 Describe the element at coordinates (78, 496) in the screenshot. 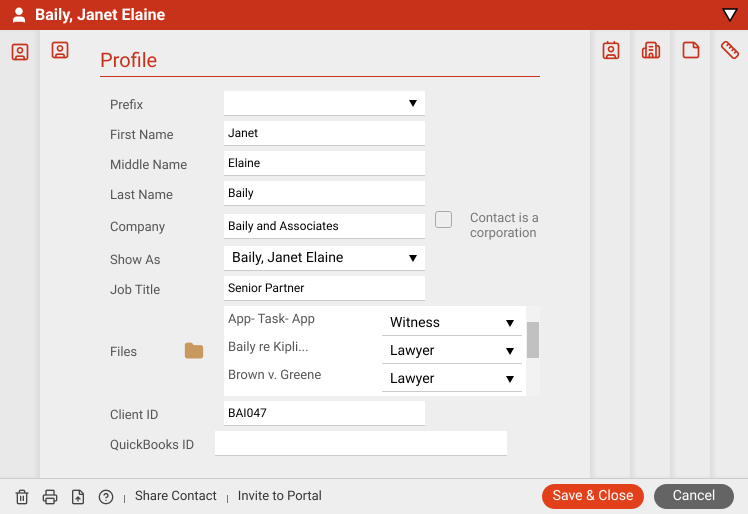

I see `export-icon` at that location.